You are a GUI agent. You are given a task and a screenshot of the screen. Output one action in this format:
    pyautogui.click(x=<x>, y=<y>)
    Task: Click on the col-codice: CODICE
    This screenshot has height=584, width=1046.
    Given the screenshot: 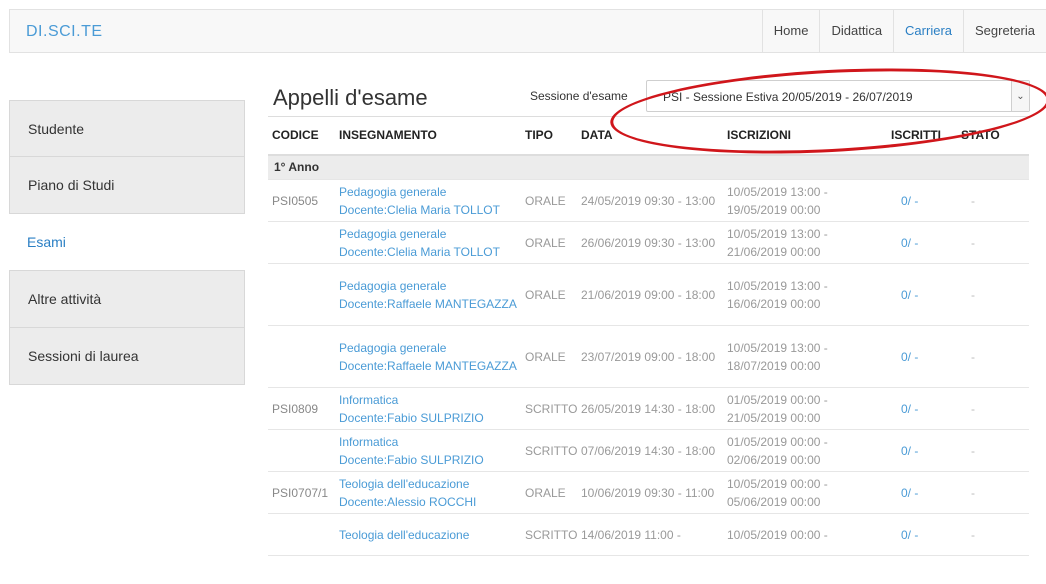 What is the action you would take?
    pyautogui.click(x=301, y=136)
    